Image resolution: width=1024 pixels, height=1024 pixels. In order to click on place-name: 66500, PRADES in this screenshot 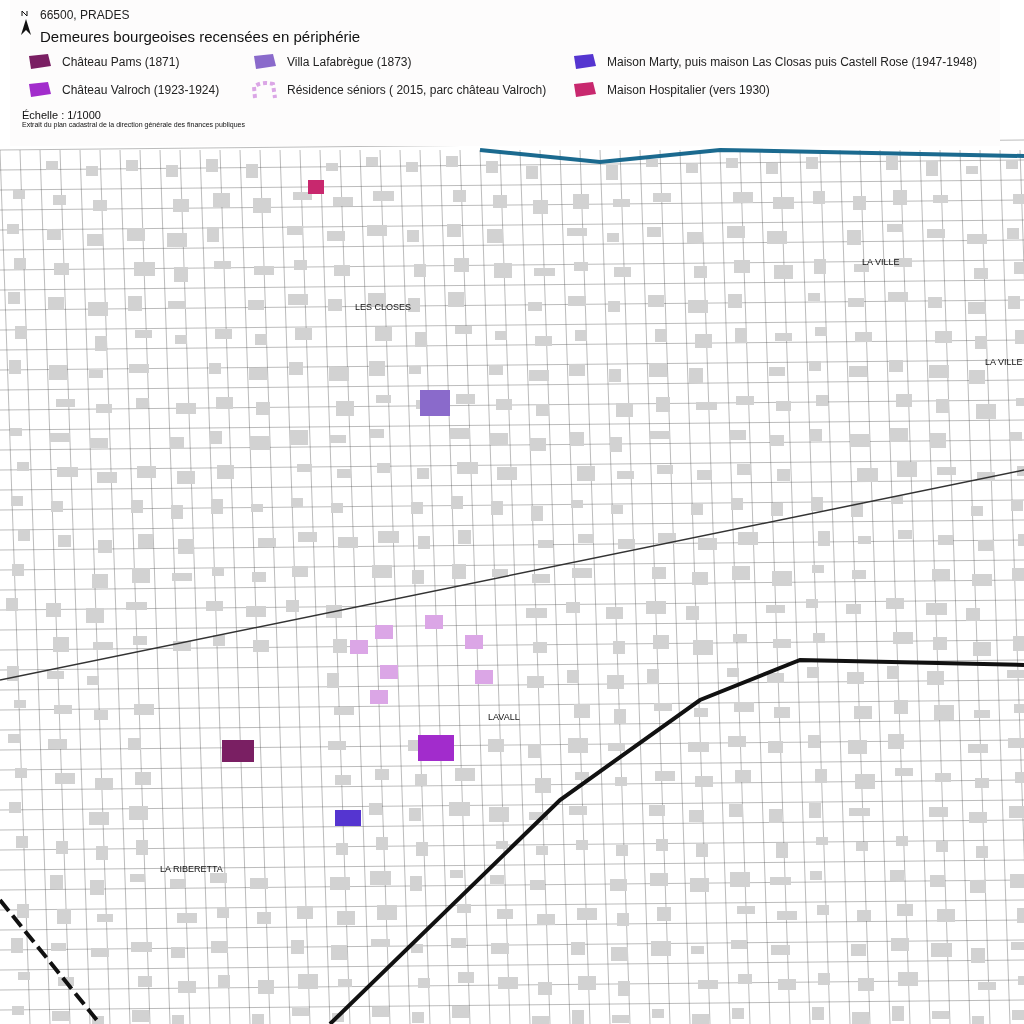, I will do `click(85, 15)`.